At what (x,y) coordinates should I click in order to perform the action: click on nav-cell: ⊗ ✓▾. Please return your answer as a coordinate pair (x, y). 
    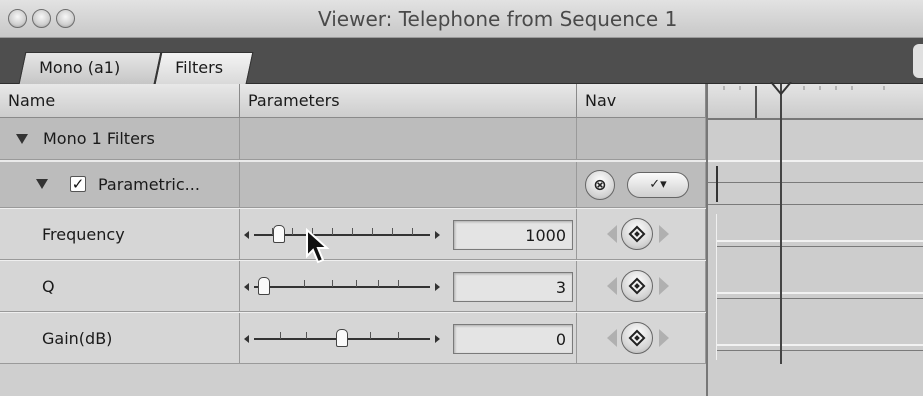
    Looking at the image, I should click on (641, 184).